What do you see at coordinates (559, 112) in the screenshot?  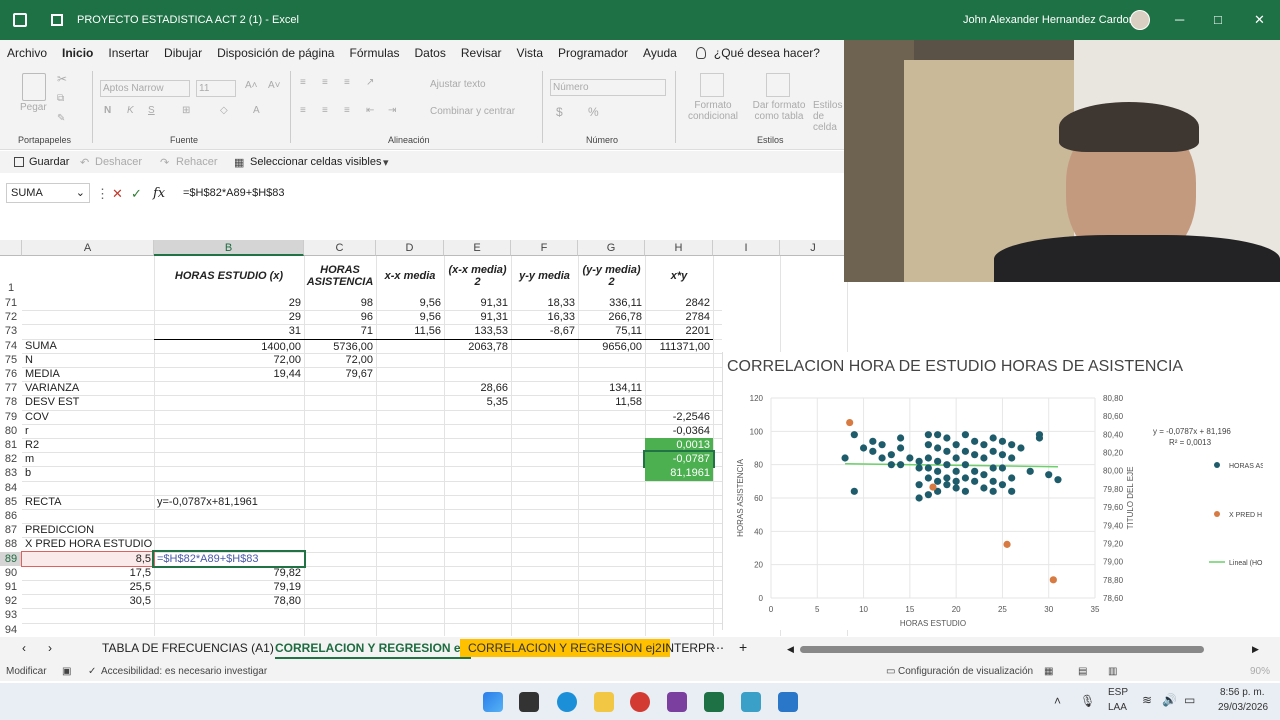 I see `currency-button: $` at bounding box center [559, 112].